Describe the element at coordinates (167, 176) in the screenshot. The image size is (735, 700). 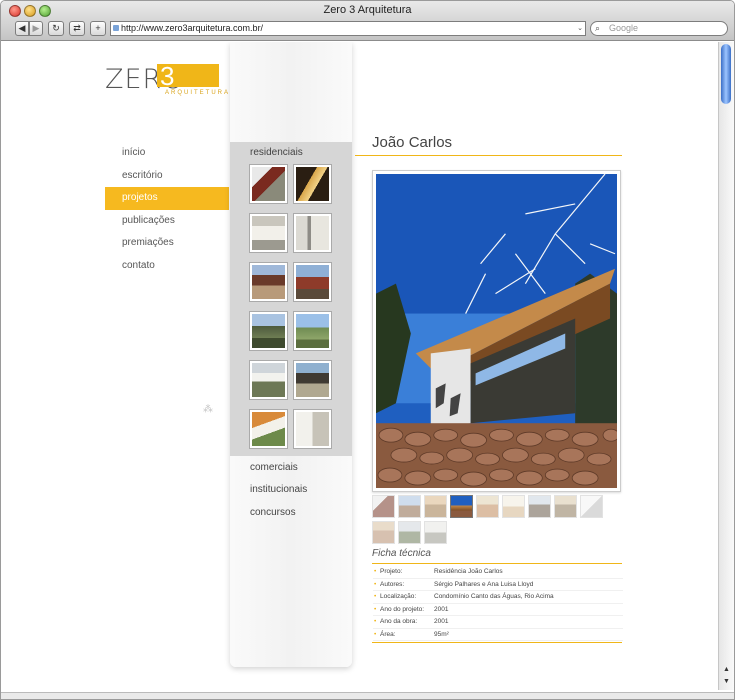
I see `nav-item-escritorio: escritório` at that location.